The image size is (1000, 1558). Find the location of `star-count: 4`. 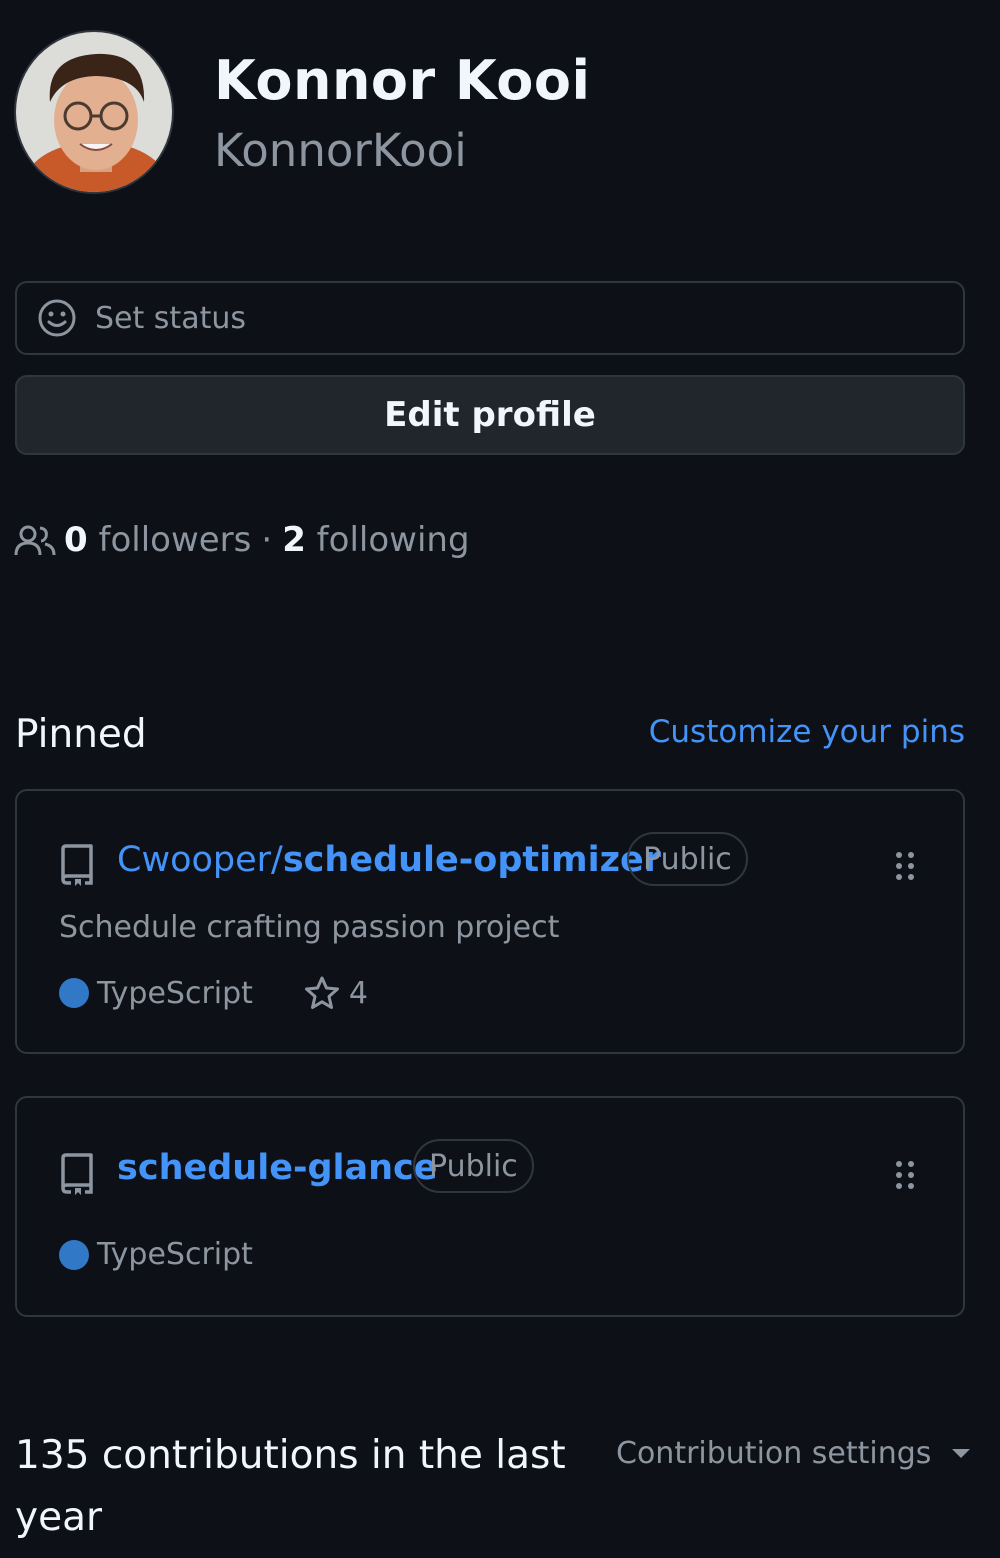

star-count: 4 is located at coordinates (358, 993).